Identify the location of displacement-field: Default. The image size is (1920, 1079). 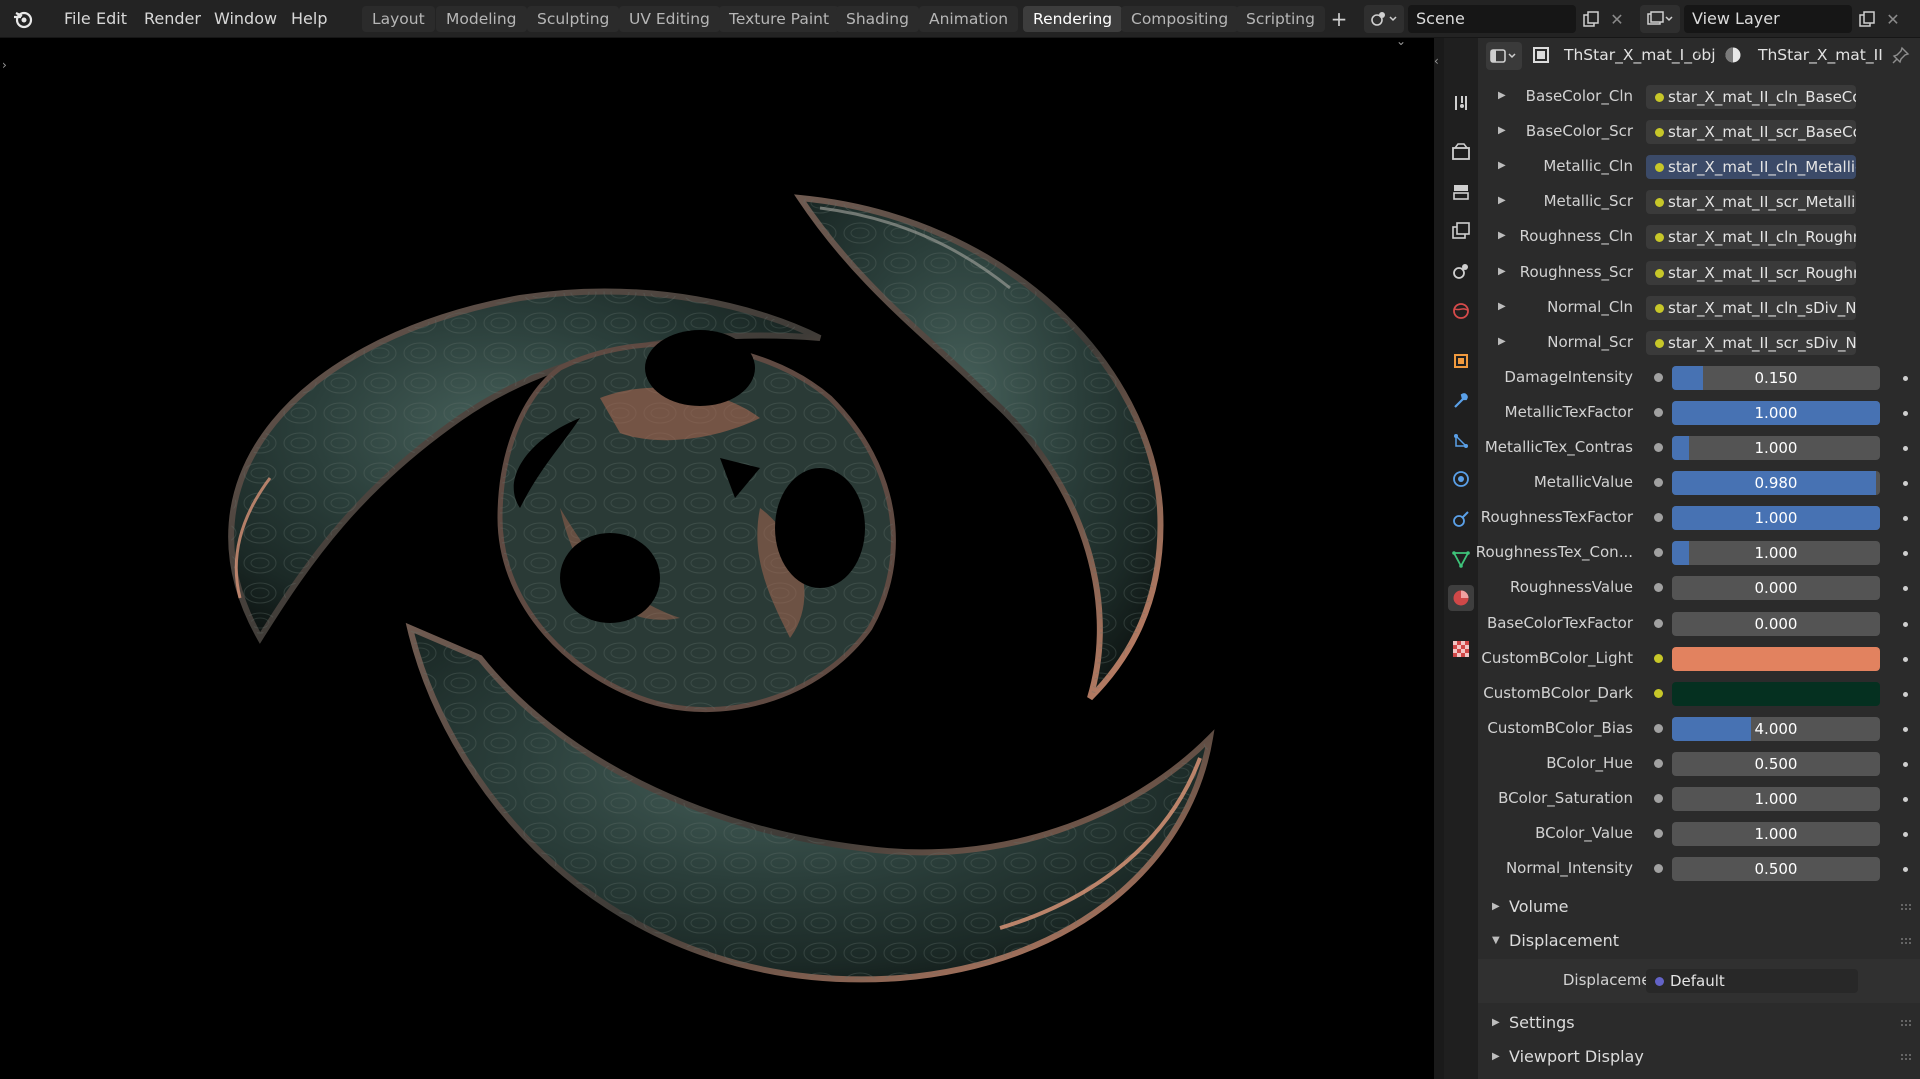
(1752, 981).